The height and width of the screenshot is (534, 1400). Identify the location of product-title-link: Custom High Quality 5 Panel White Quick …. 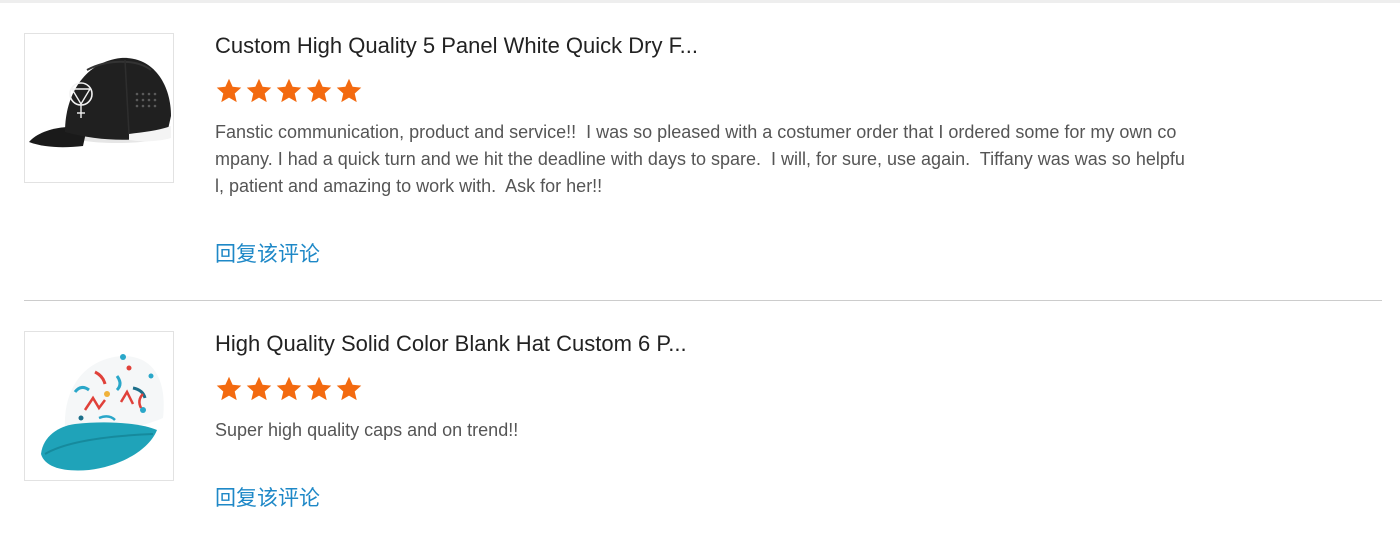
(456, 46).